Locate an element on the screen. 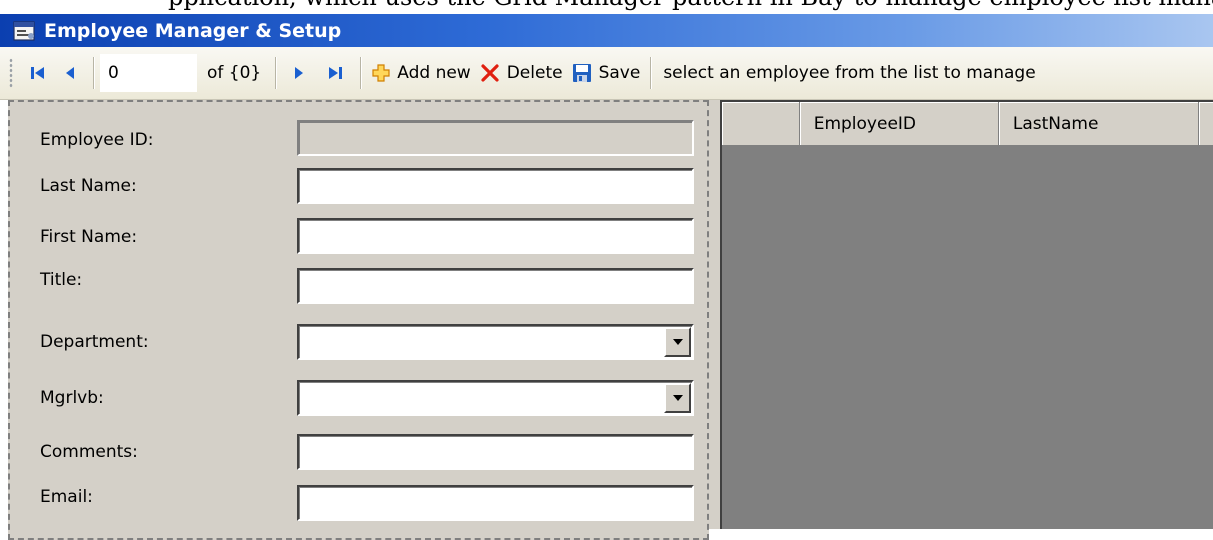 This screenshot has height=540, width=1213. first-name-label: First Name: is located at coordinates (89, 237).